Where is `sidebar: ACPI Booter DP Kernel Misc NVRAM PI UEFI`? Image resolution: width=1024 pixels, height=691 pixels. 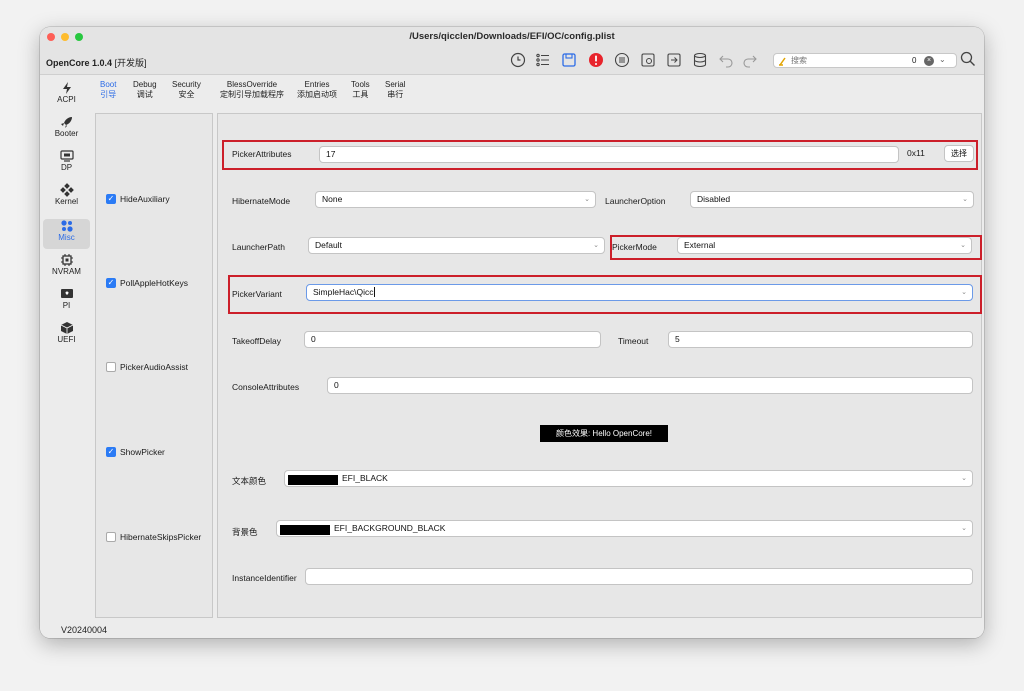 sidebar: ACPI Booter DP Kernel Misc NVRAM PI UEFI is located at coordinates (67, 348).